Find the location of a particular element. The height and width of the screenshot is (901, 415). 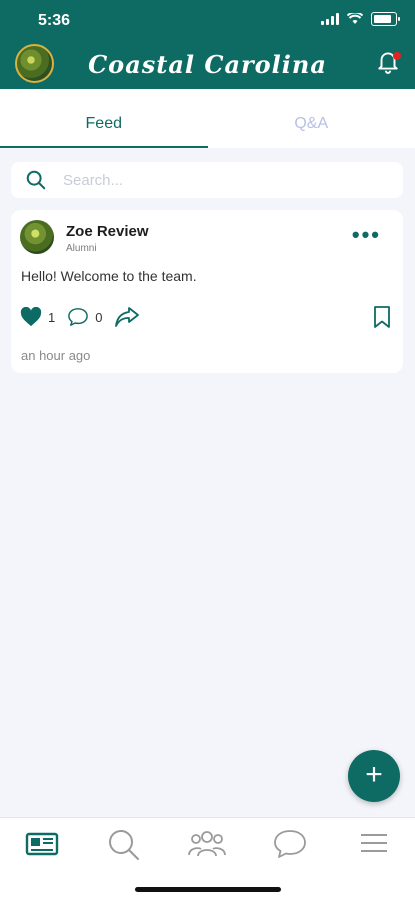

post-actions: 1 0 is located at coordinates (80, 317).